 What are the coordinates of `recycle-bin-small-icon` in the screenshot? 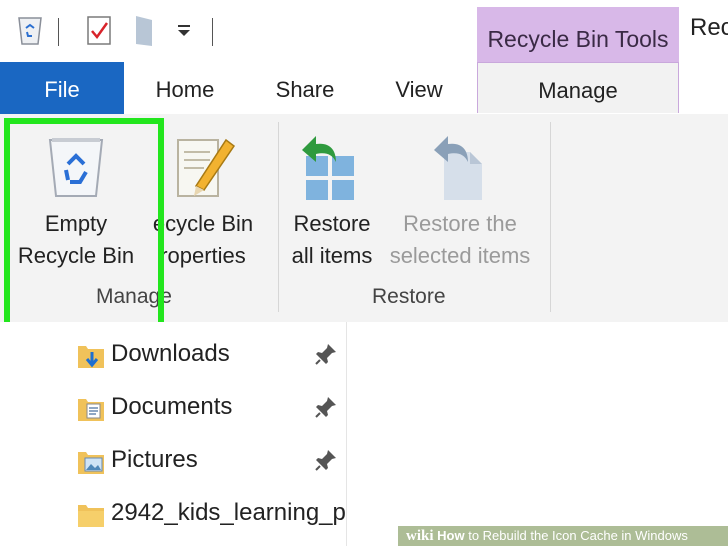 It's located at (30, 32).